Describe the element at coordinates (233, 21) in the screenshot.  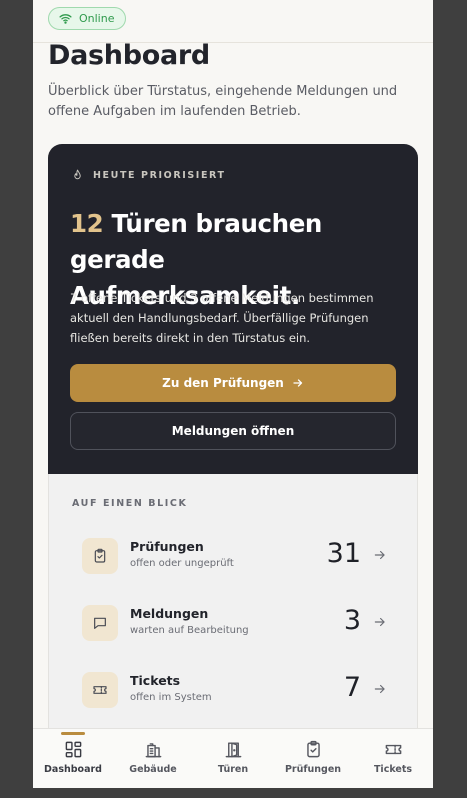
I see `top-bar: Online` at that location.